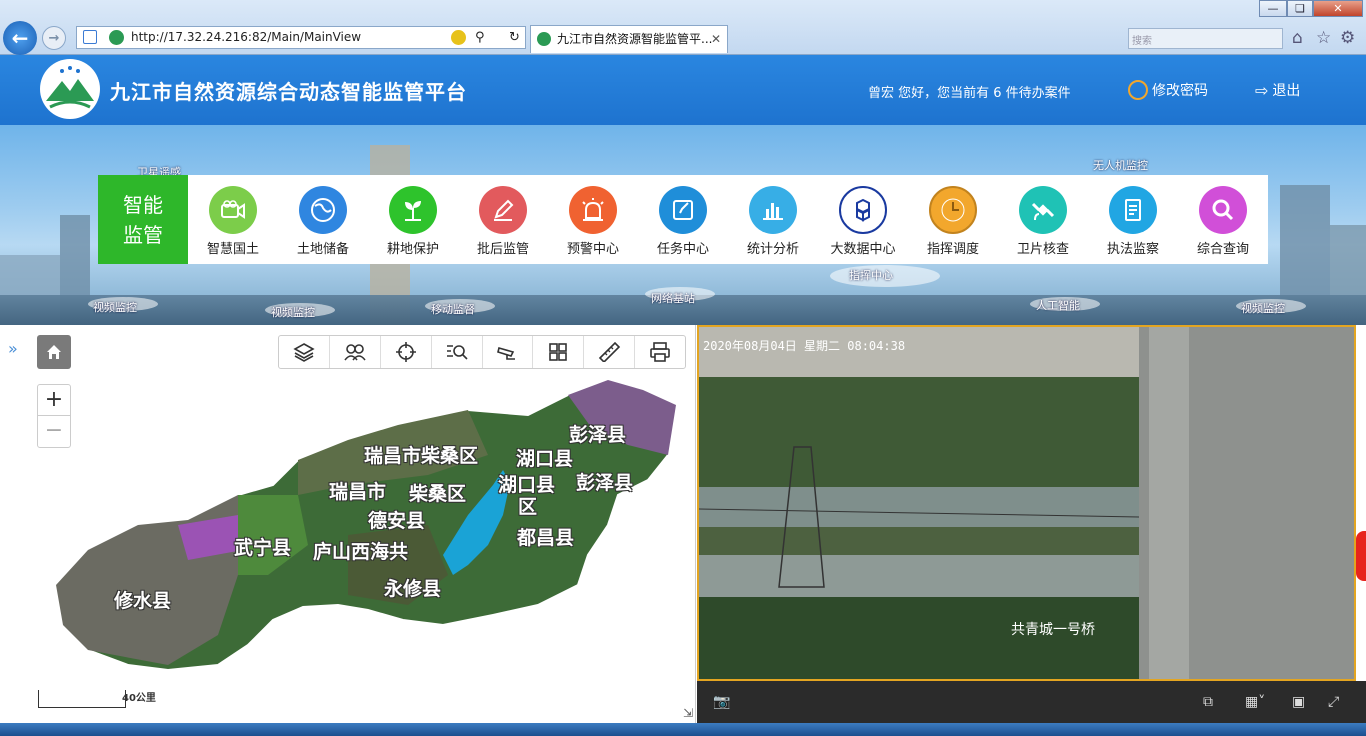 Image resolution: width=1366 pixels, height=736 pixels. I want to click on menu-item-command-dispatch: 指挥调度, so click(953, 219).